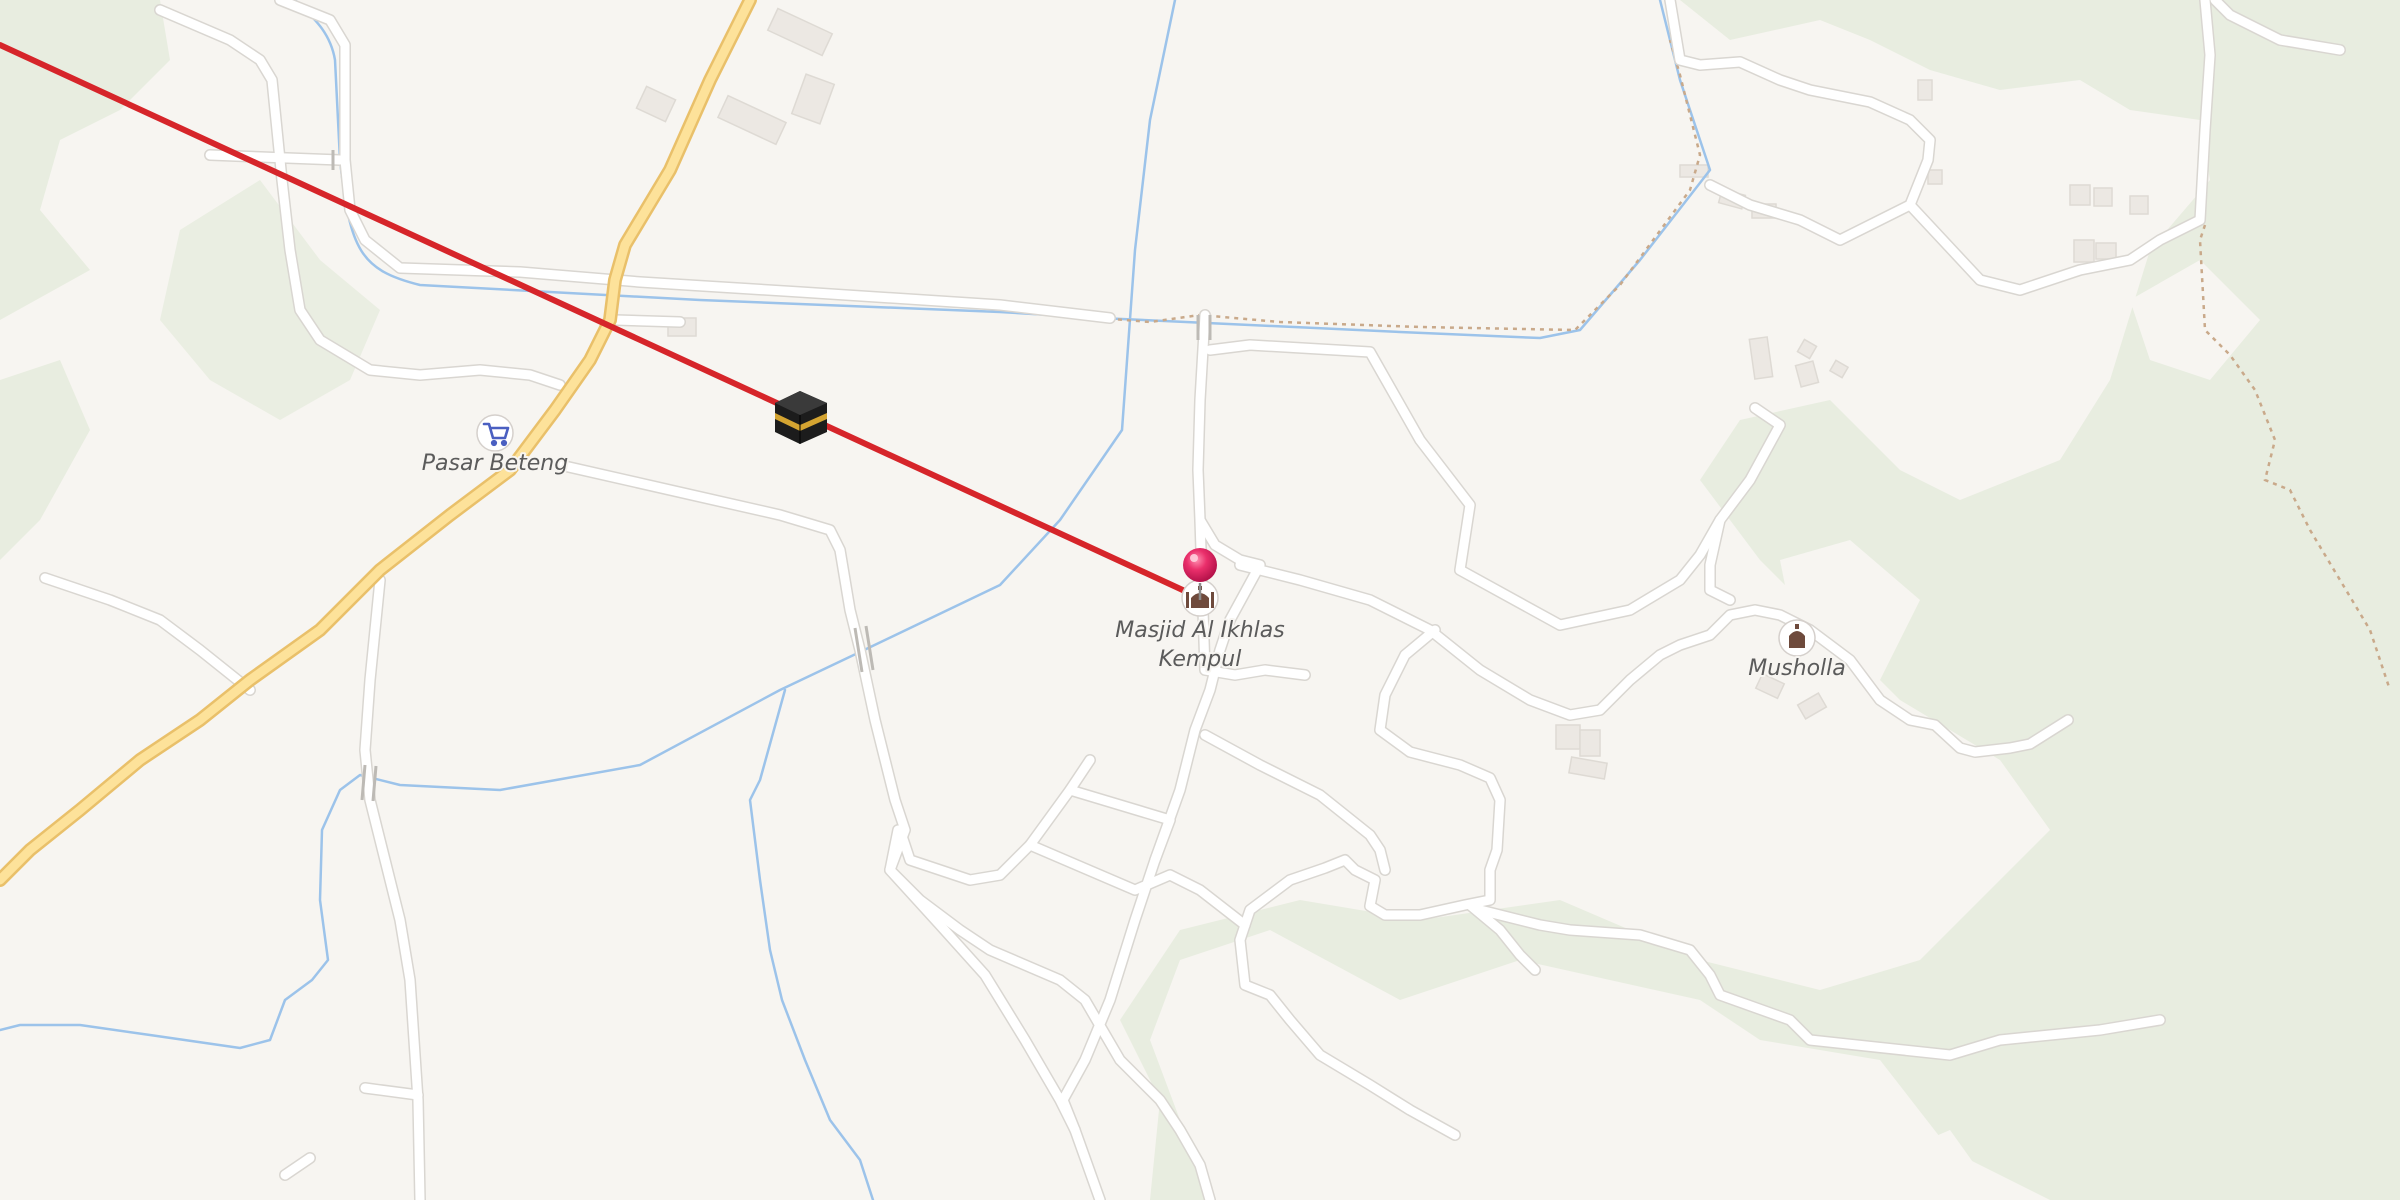  What do you see at coordinates (1200, 659) in the screenshot?
I see `masjid-label-line2: Kempul` at bounding box center [1200, 659].